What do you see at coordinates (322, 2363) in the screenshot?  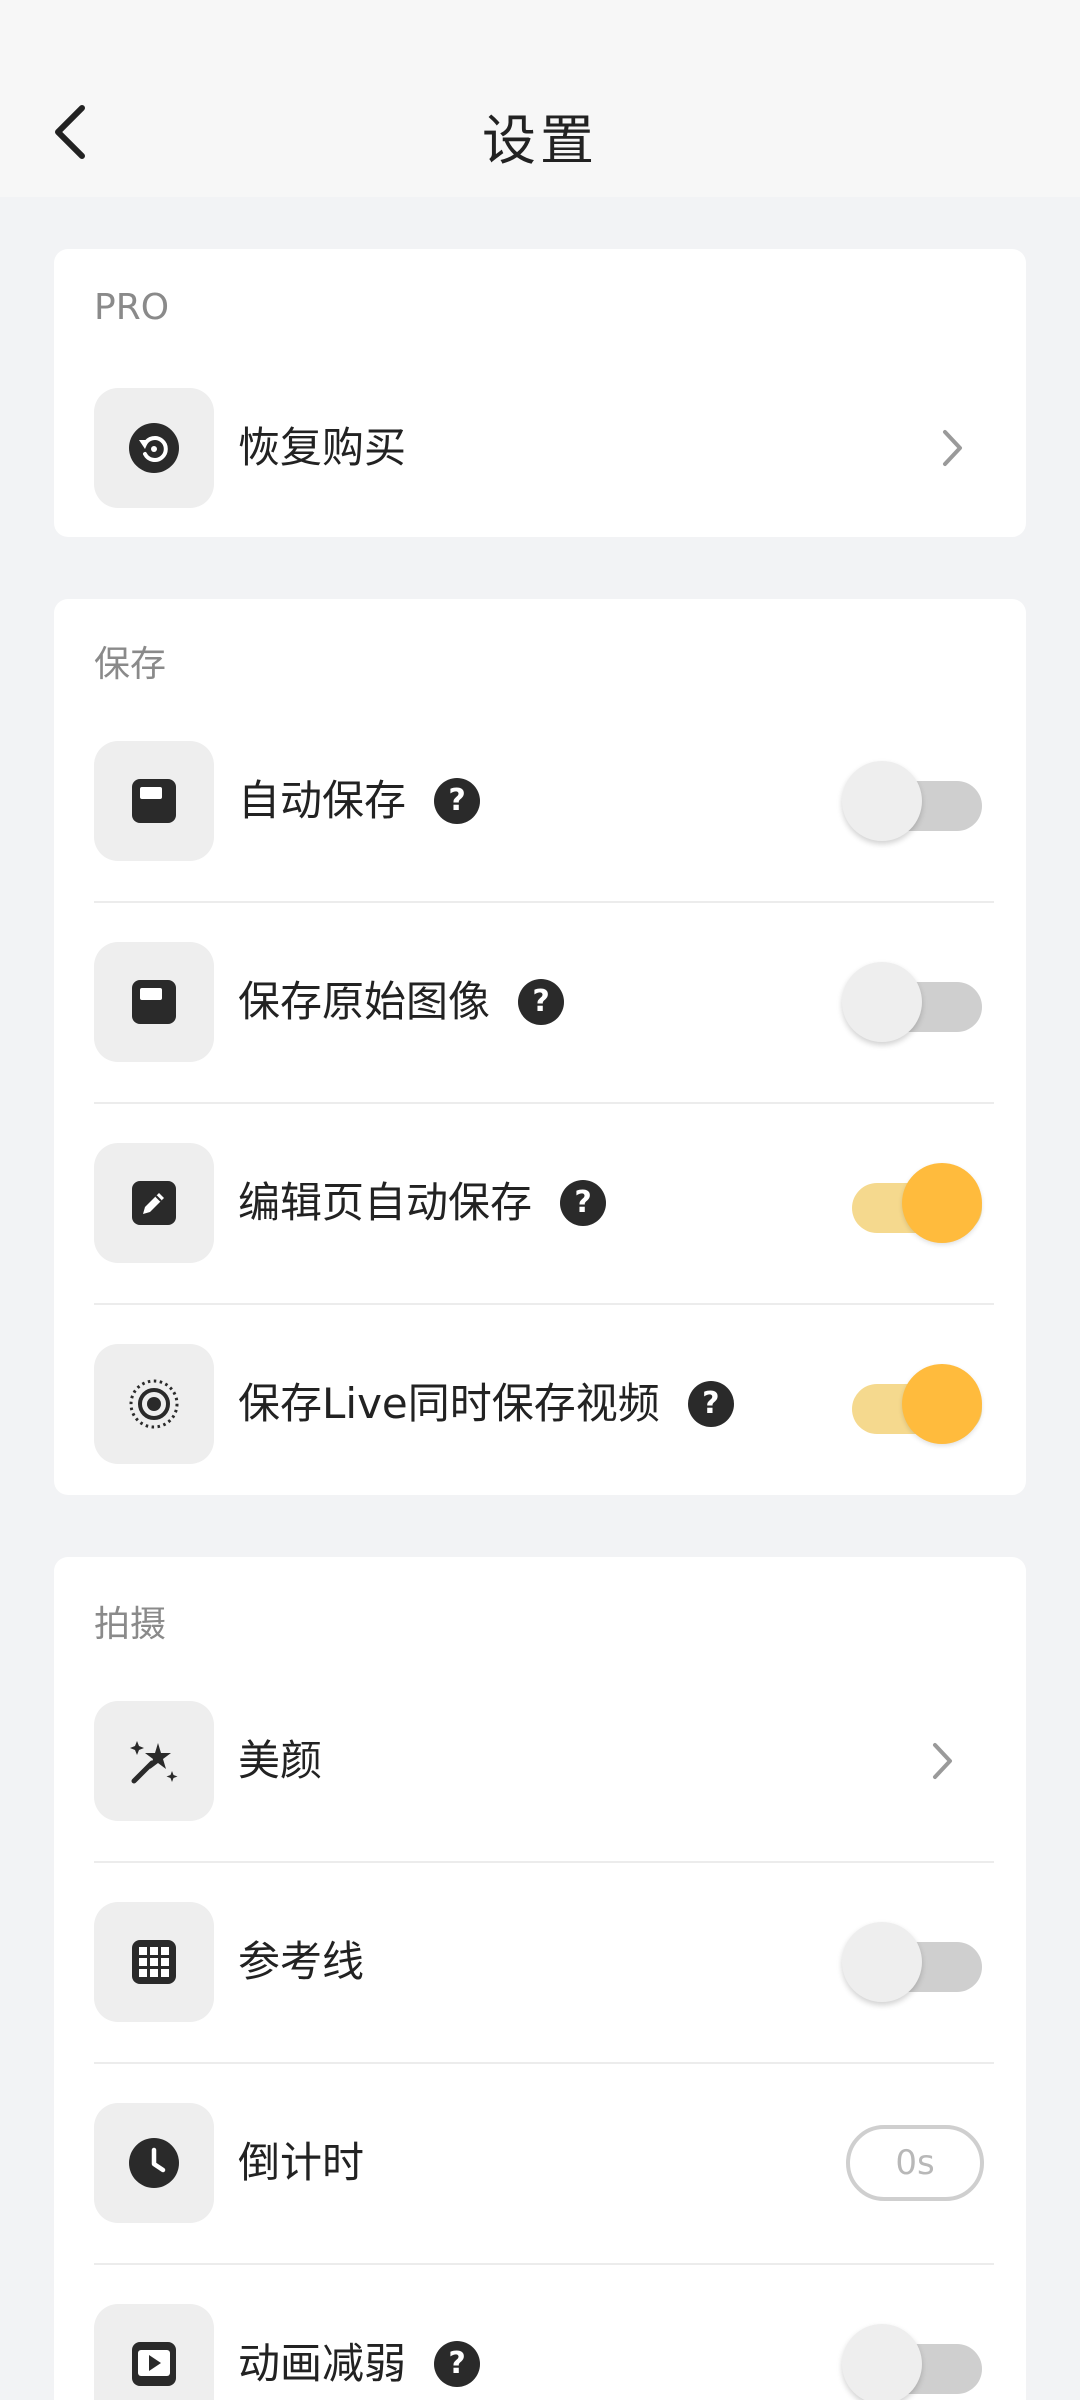 I see `reduce-motion-text: 动画减弱` at bounding box center [322, 2363].